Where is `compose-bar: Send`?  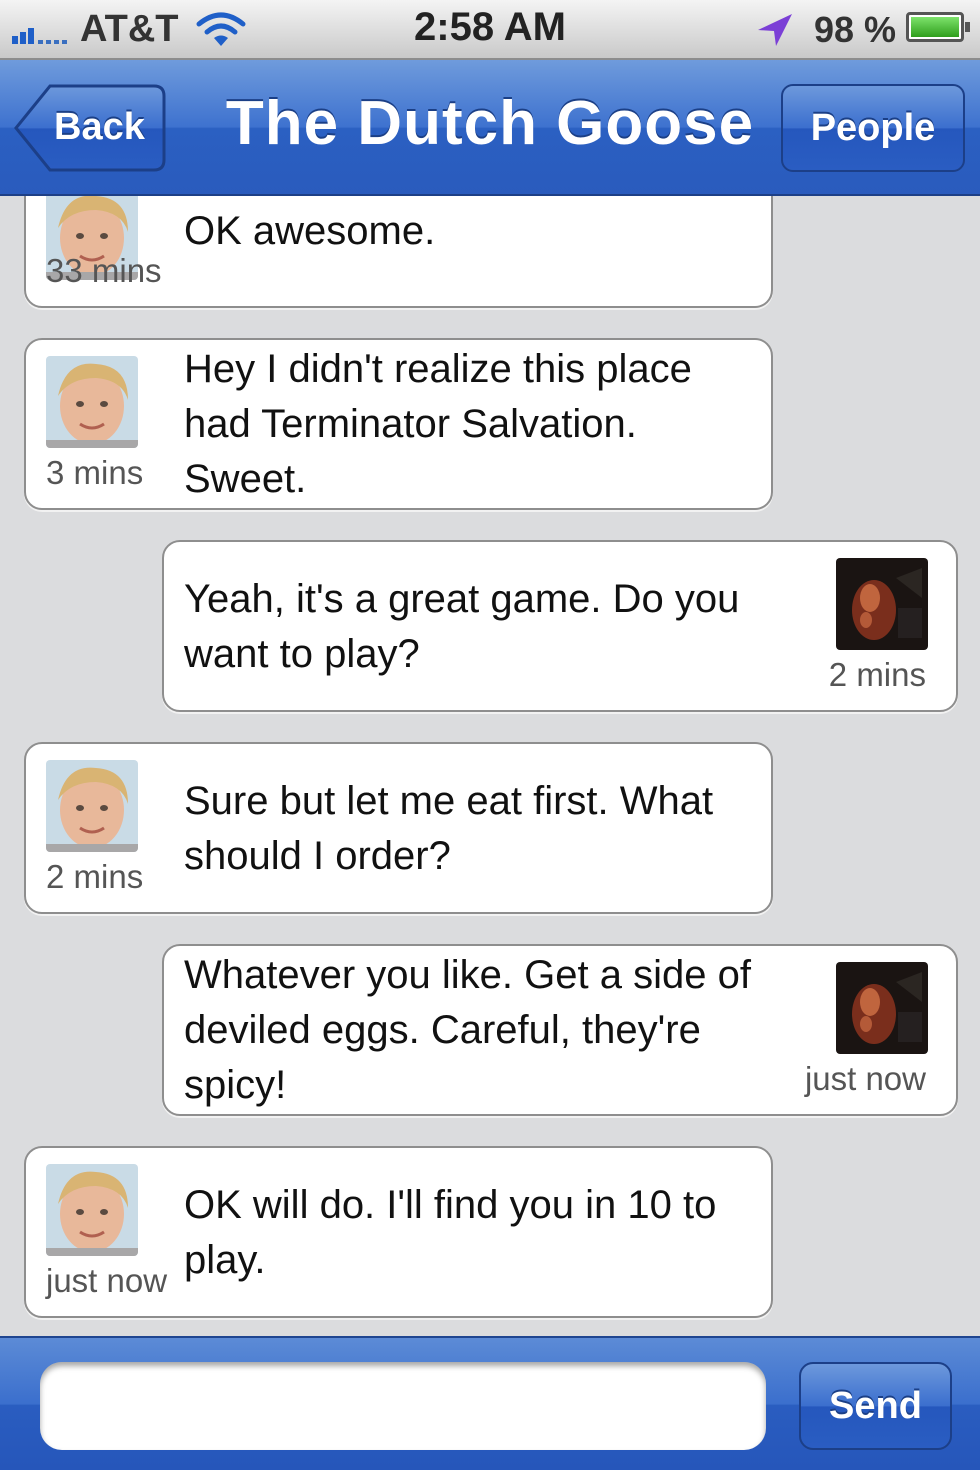 compose-bar: Send is located at coordinates (490, 1403).